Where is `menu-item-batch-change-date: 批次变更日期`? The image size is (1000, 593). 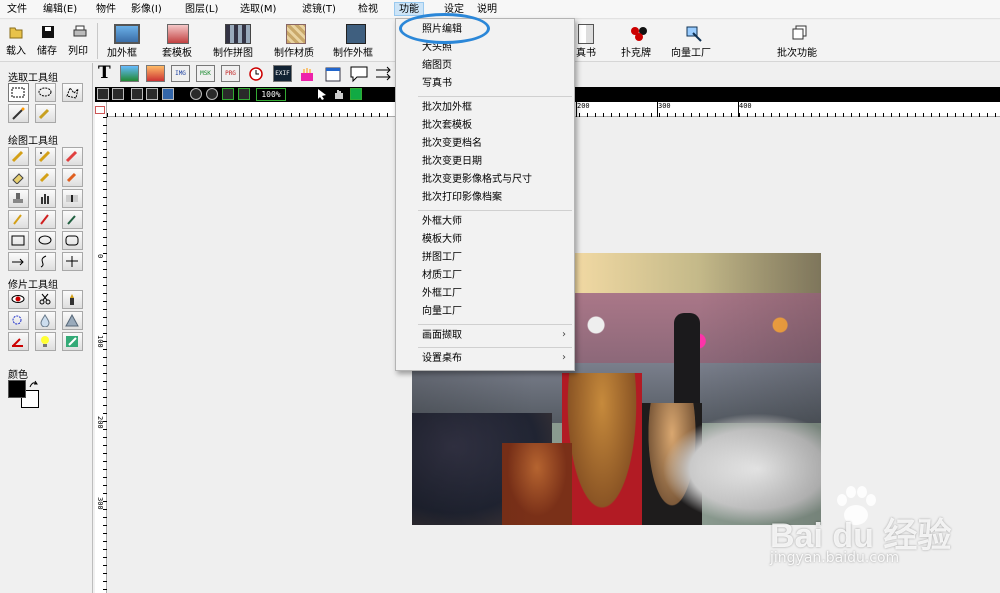 menu-item-batch-change-date: 批次变更日期 is located at coordinates (452, 162).